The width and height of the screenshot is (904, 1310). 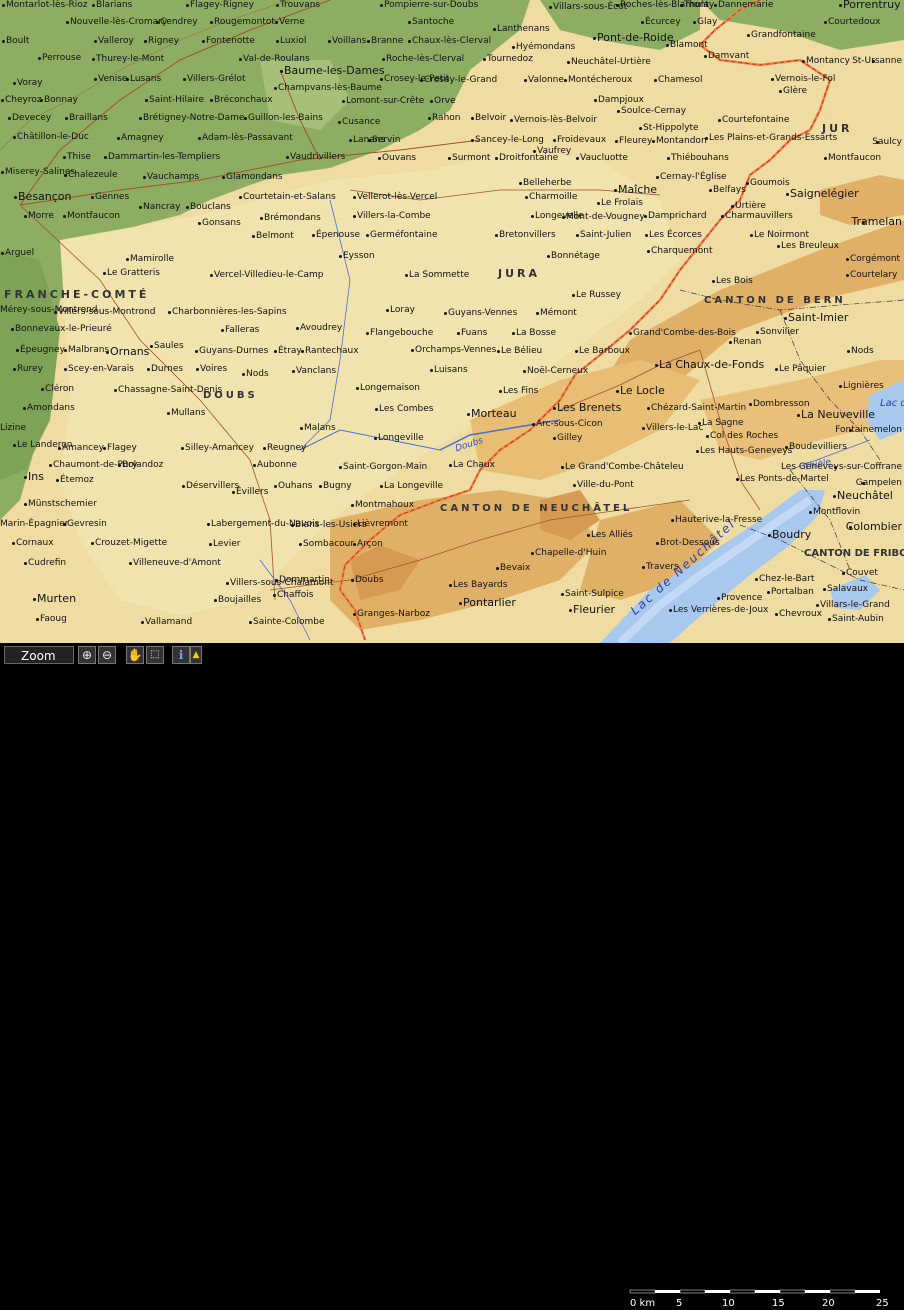 What do you see at coordinates (30, 369) in the screenshot?
I see `place-label: Rurey` at bounding box center [30, 369].